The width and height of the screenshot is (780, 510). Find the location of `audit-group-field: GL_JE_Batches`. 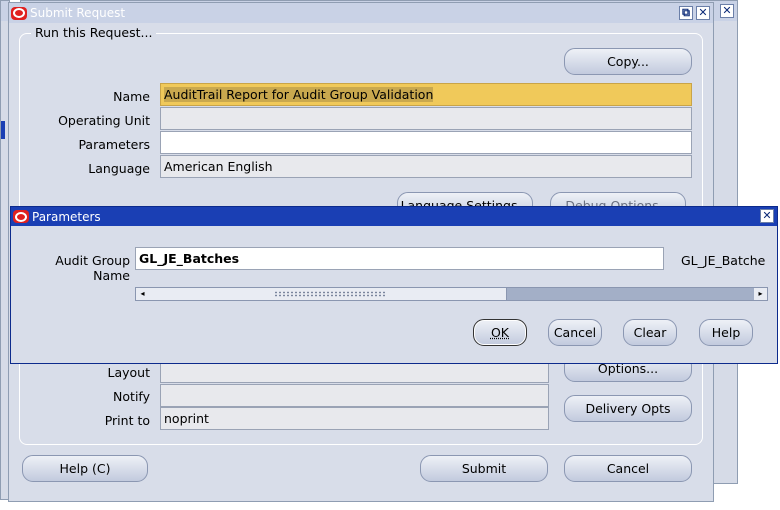

audit-group-field: GL_JE_Batches is located at coordinates (399, 258).